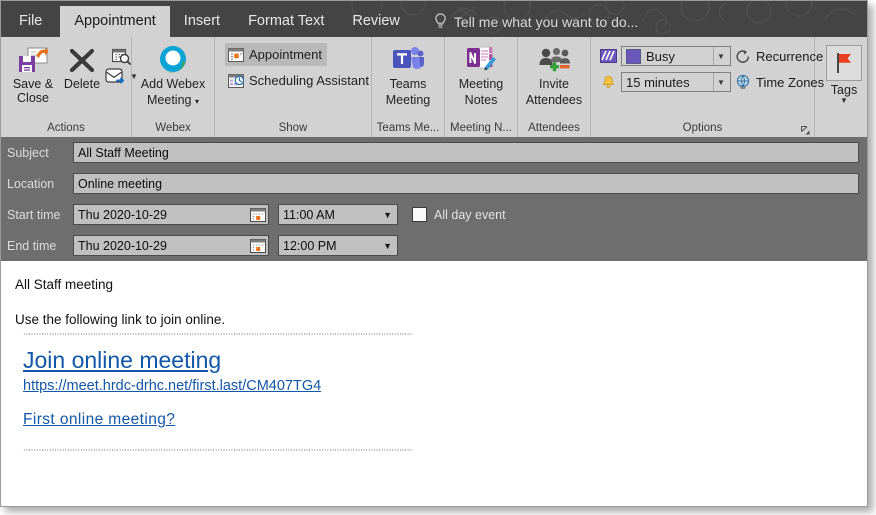  What do you see at coordinates (805, 130) in the screenshot?
I see `dialog-launcher-icon` at bounding box center [805, 130].